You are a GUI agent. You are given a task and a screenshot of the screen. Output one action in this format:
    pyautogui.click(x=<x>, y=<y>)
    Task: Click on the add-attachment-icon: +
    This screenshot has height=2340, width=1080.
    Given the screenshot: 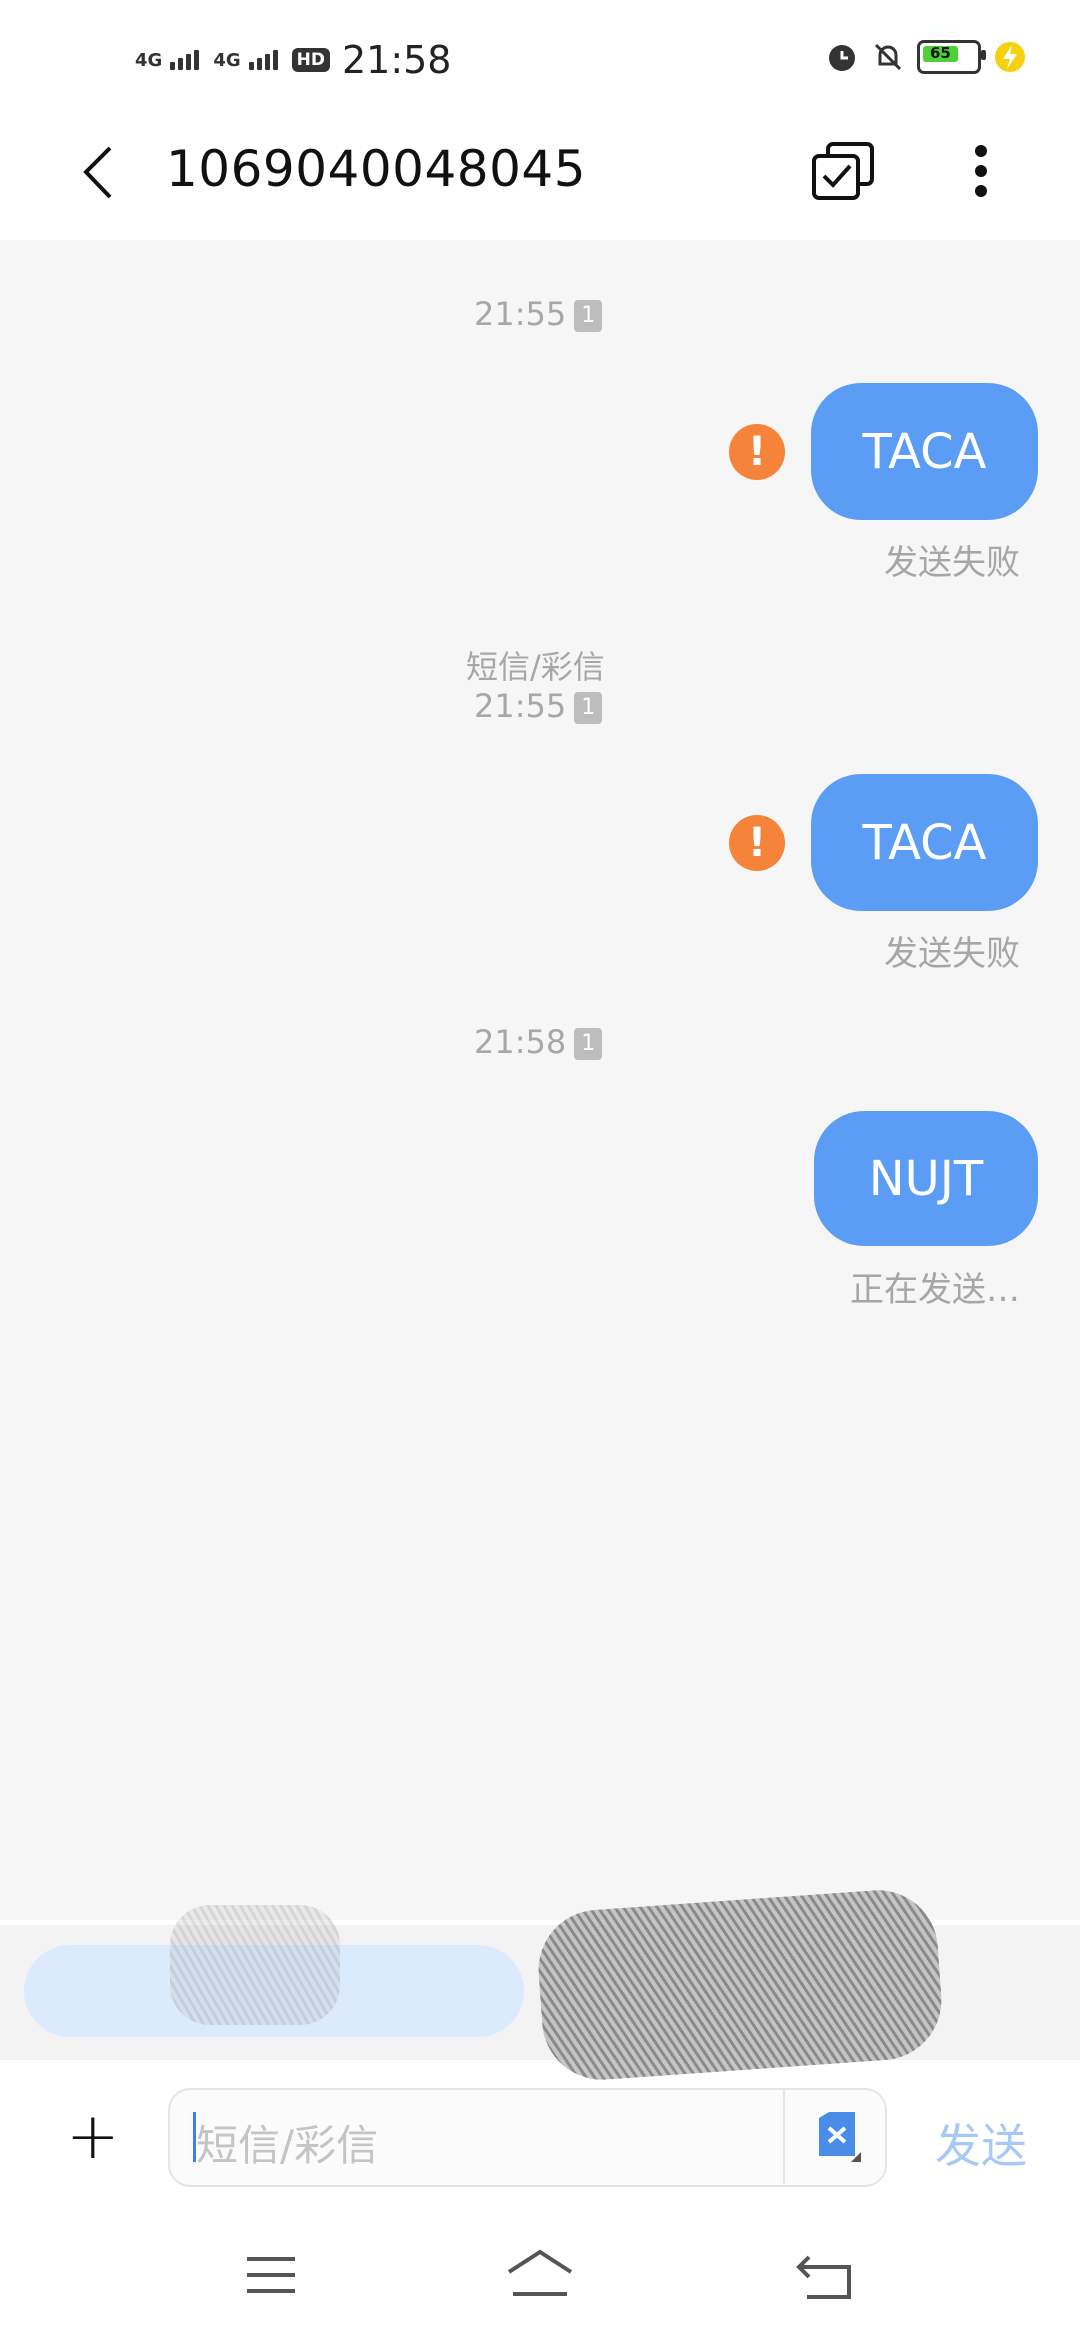 What is the action you would take?
    pyautogui.click(x=93, y=2137)
    